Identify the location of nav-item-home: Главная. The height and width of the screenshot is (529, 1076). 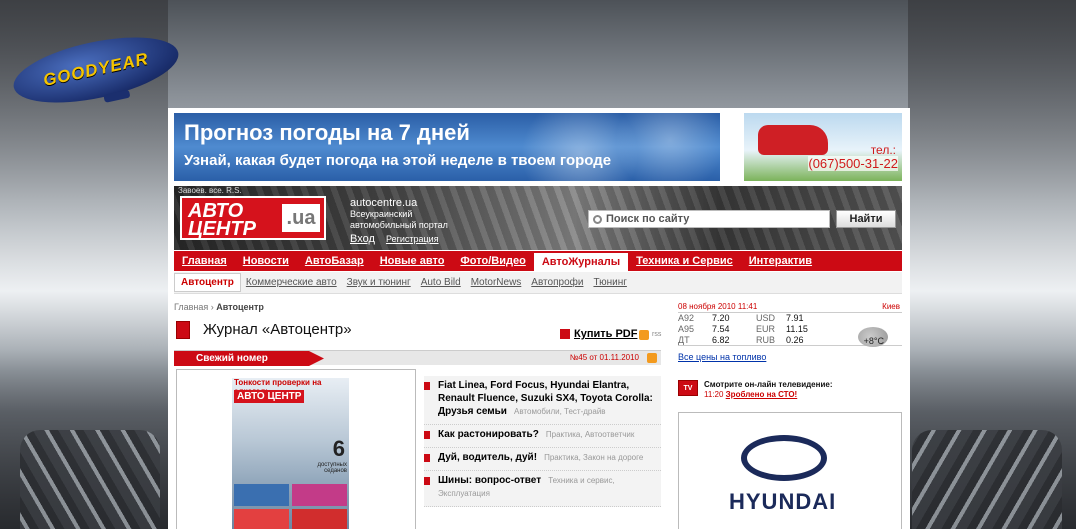
(204, 261).